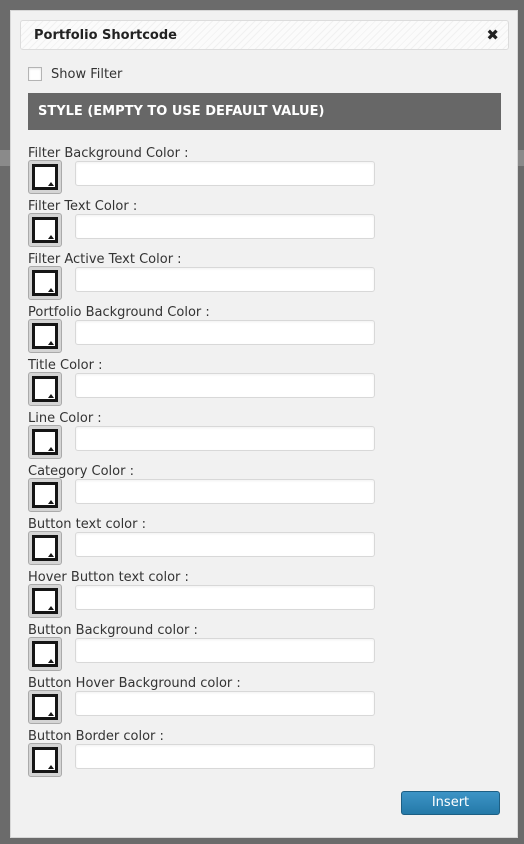  Describe the element at coordinates (86, 74) in the screenshot. I see `show-filter-label: Show Filter` at that location.